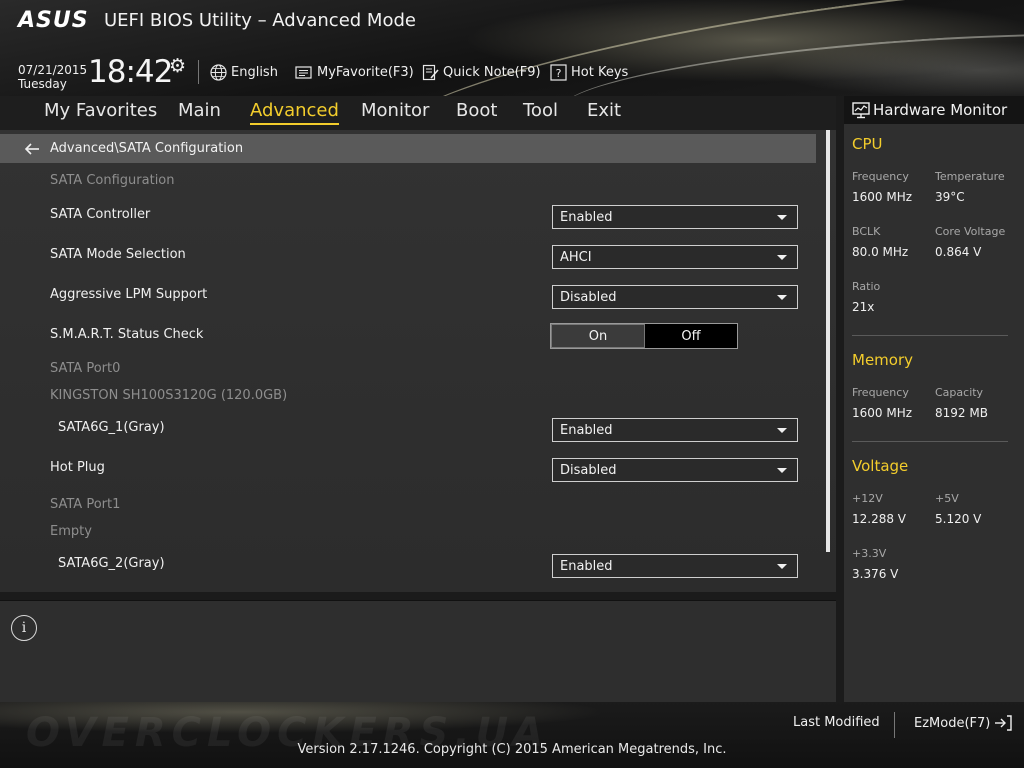 Image resolution: width=1024 pixels, height=768 pixels. What do you see at coordinates (130, 72) in the screenshot?
I see `time-display: 18:42` at bounding box center [130, 72].